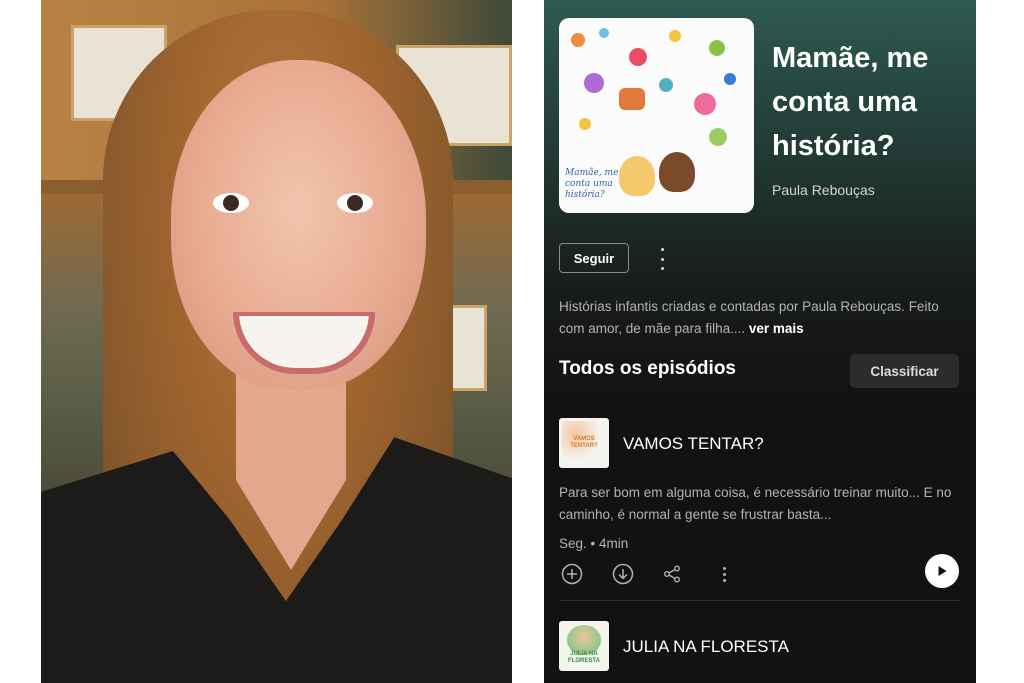 Image resolution: width=1024 pixels, height=683 pixels. Describe the element at coordinates (584, 646) in the screenshot. I see `episode-thumbnail: JULIA NA FLORESTA` at that location.